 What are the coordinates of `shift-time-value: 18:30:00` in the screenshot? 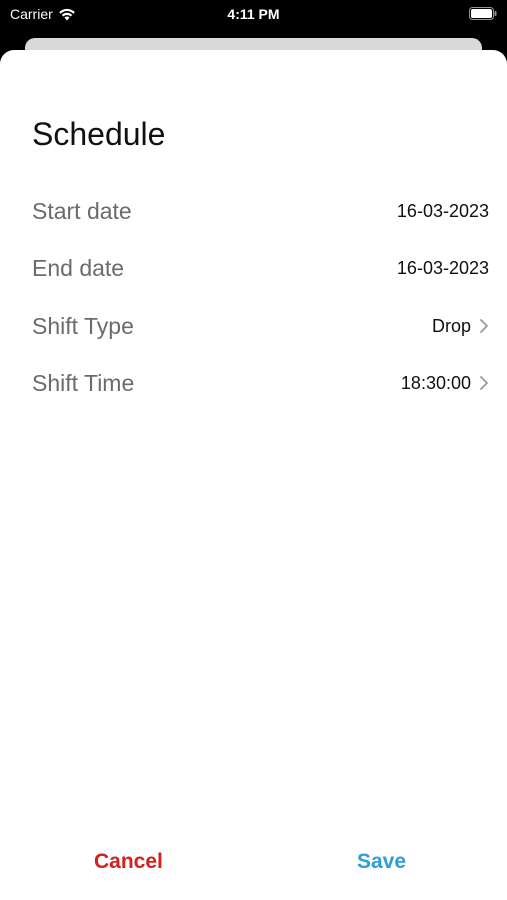 It's located at (435, 382).